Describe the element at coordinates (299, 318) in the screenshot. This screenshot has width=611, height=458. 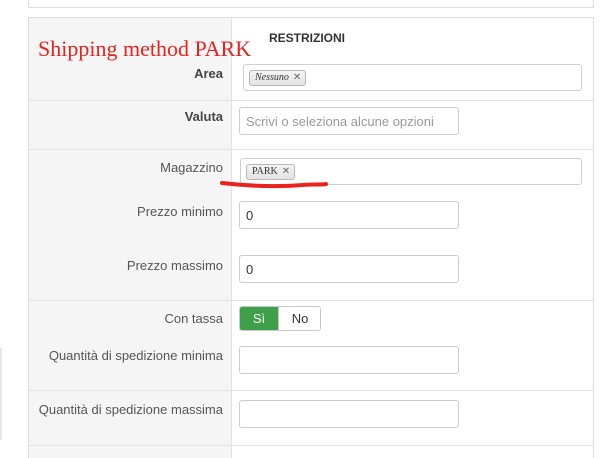
I see `toggle-no-button: No` at that location.